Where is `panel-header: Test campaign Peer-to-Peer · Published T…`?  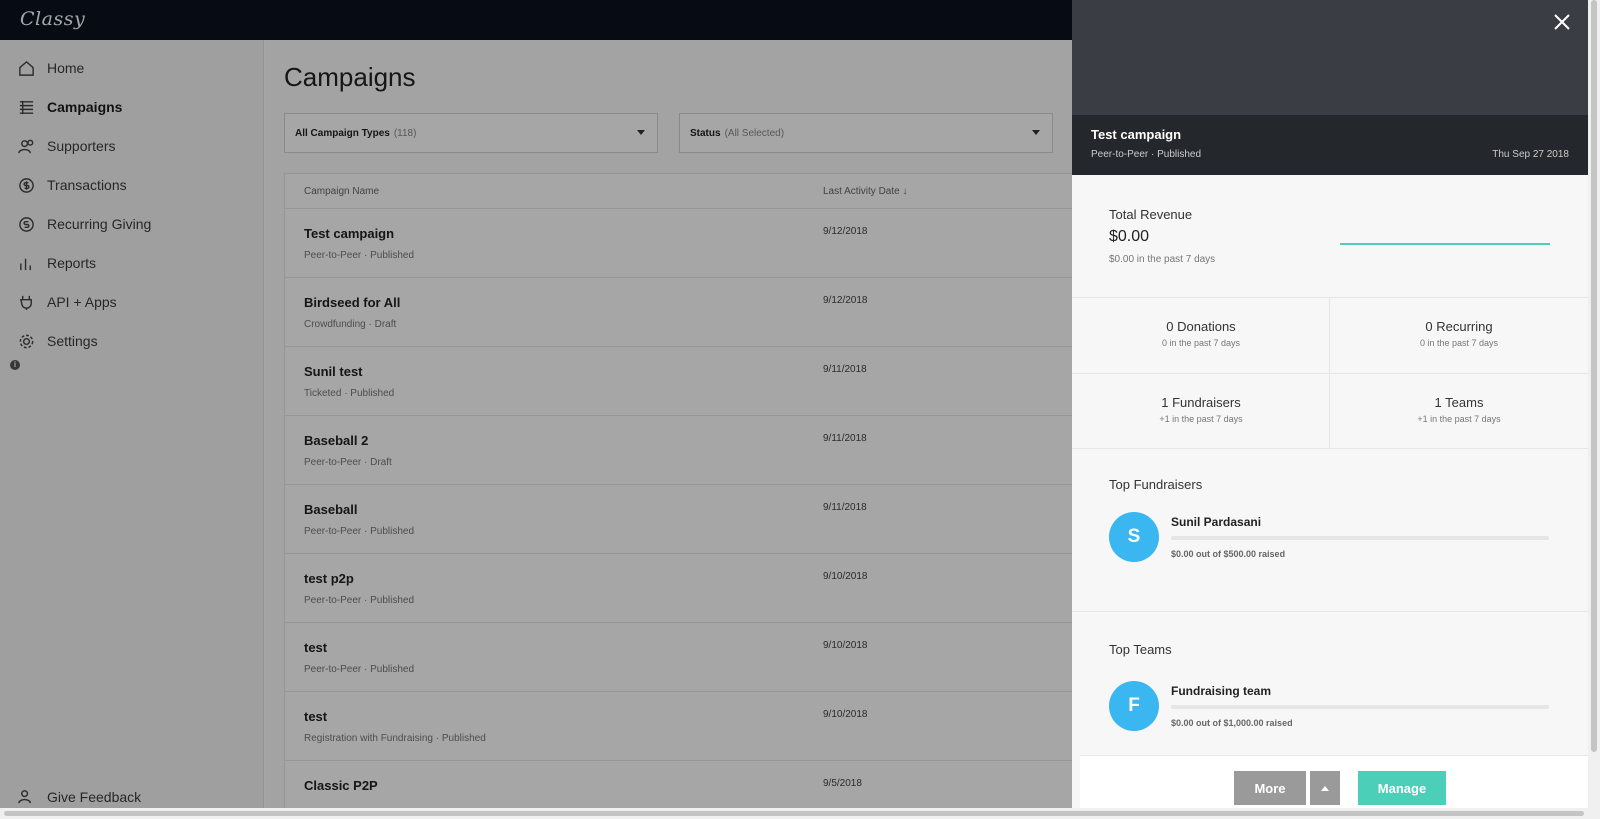
panel-header: Test campaign Peer-to-Peer · Published T… is located at coordinates (1330, 87).